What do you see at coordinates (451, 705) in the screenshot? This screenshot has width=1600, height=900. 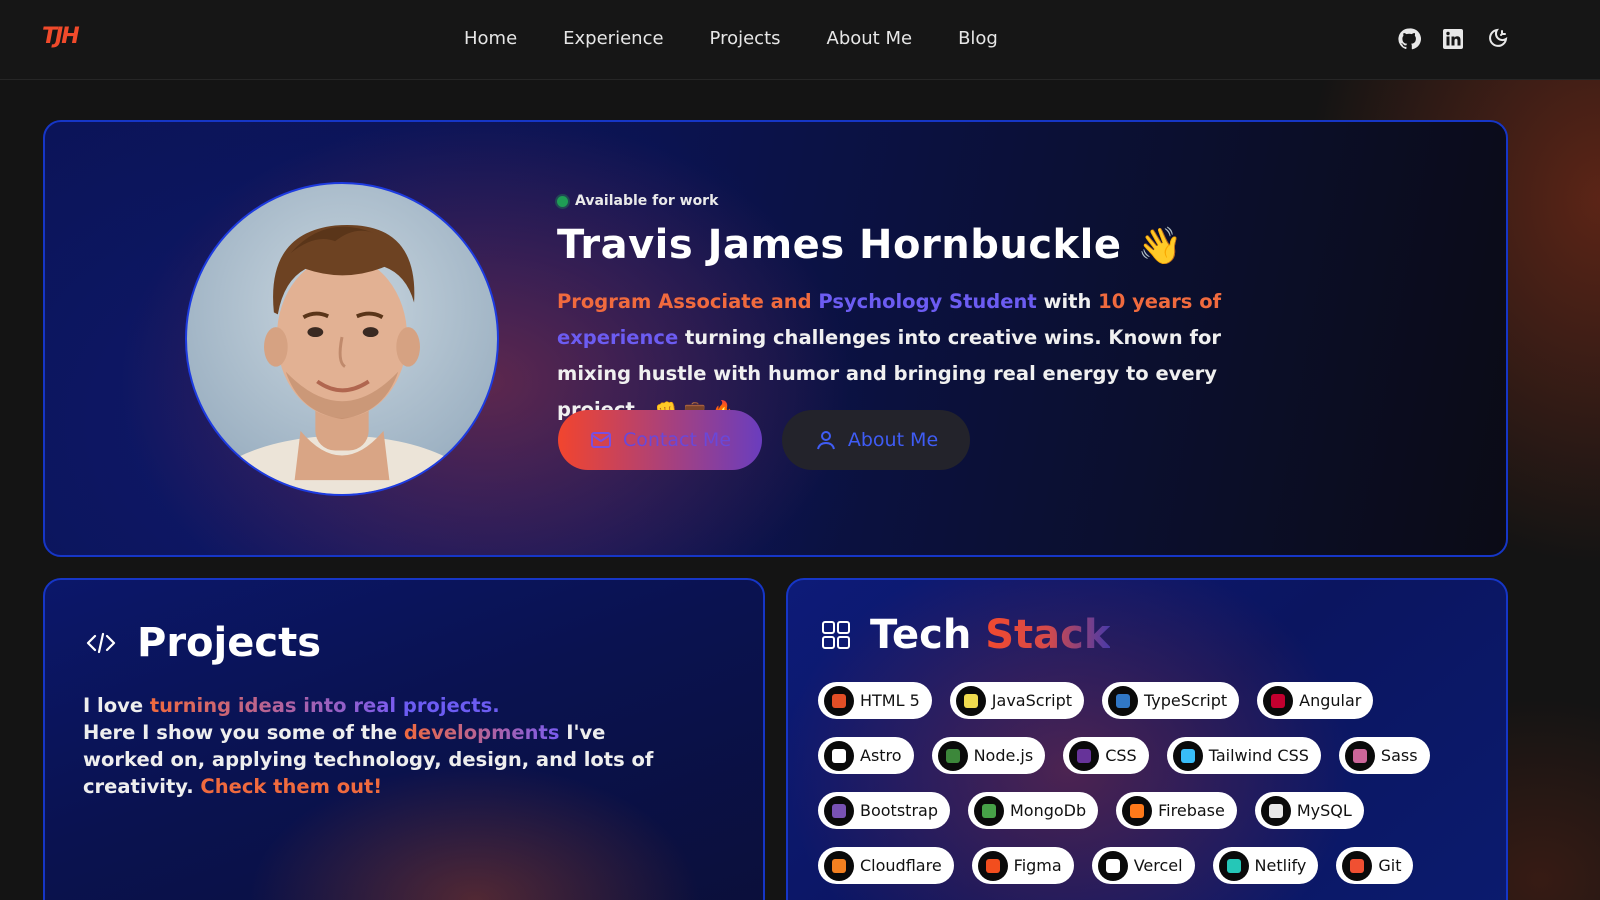 I see `projects-highlight-2: projects.` at bounding box center [451, 705].